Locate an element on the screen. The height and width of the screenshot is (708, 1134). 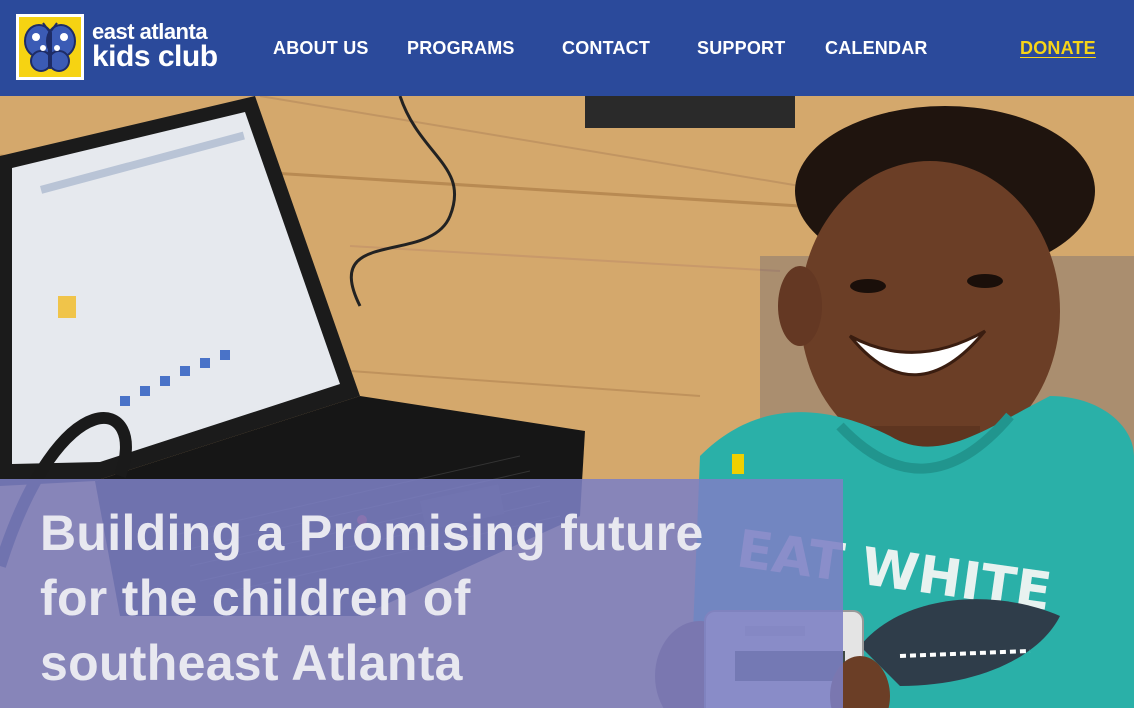
nav-about-us: ABOUT US is located at coordinates (321, 48).